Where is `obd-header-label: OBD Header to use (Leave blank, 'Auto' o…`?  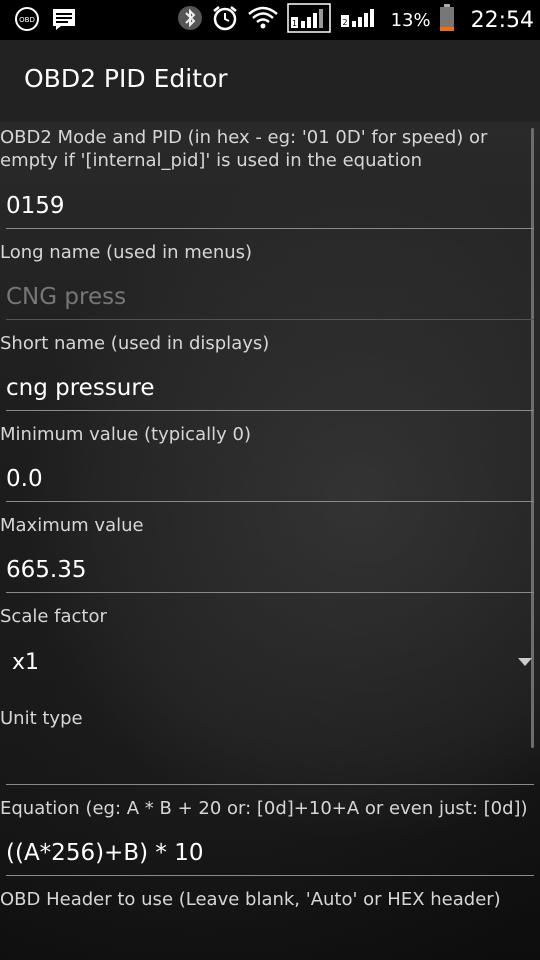
obd-header-label: OBD Header to use (Leave blank, 'Auto' o… is located at coordinates (250, 899).